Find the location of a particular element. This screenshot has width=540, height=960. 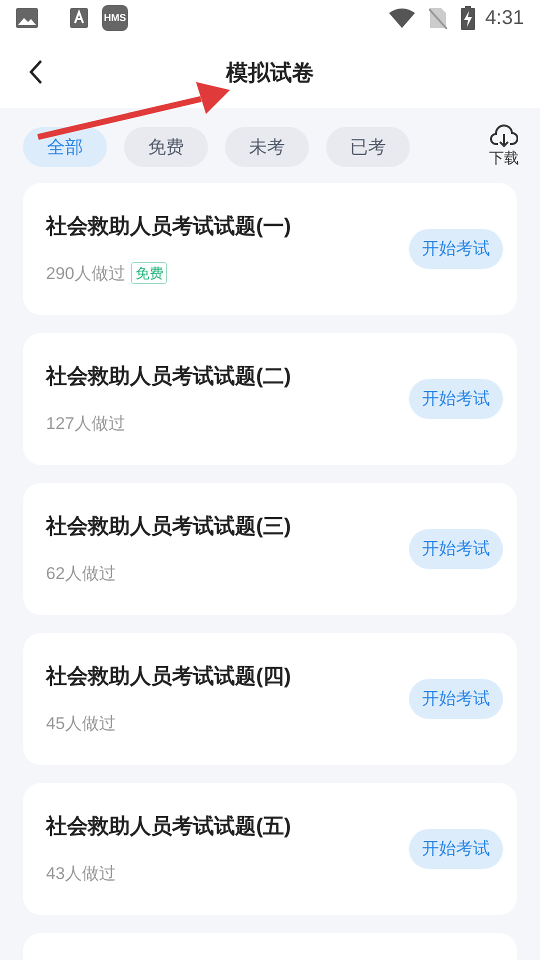

wifi-icon is located at coordinates (402, 18).